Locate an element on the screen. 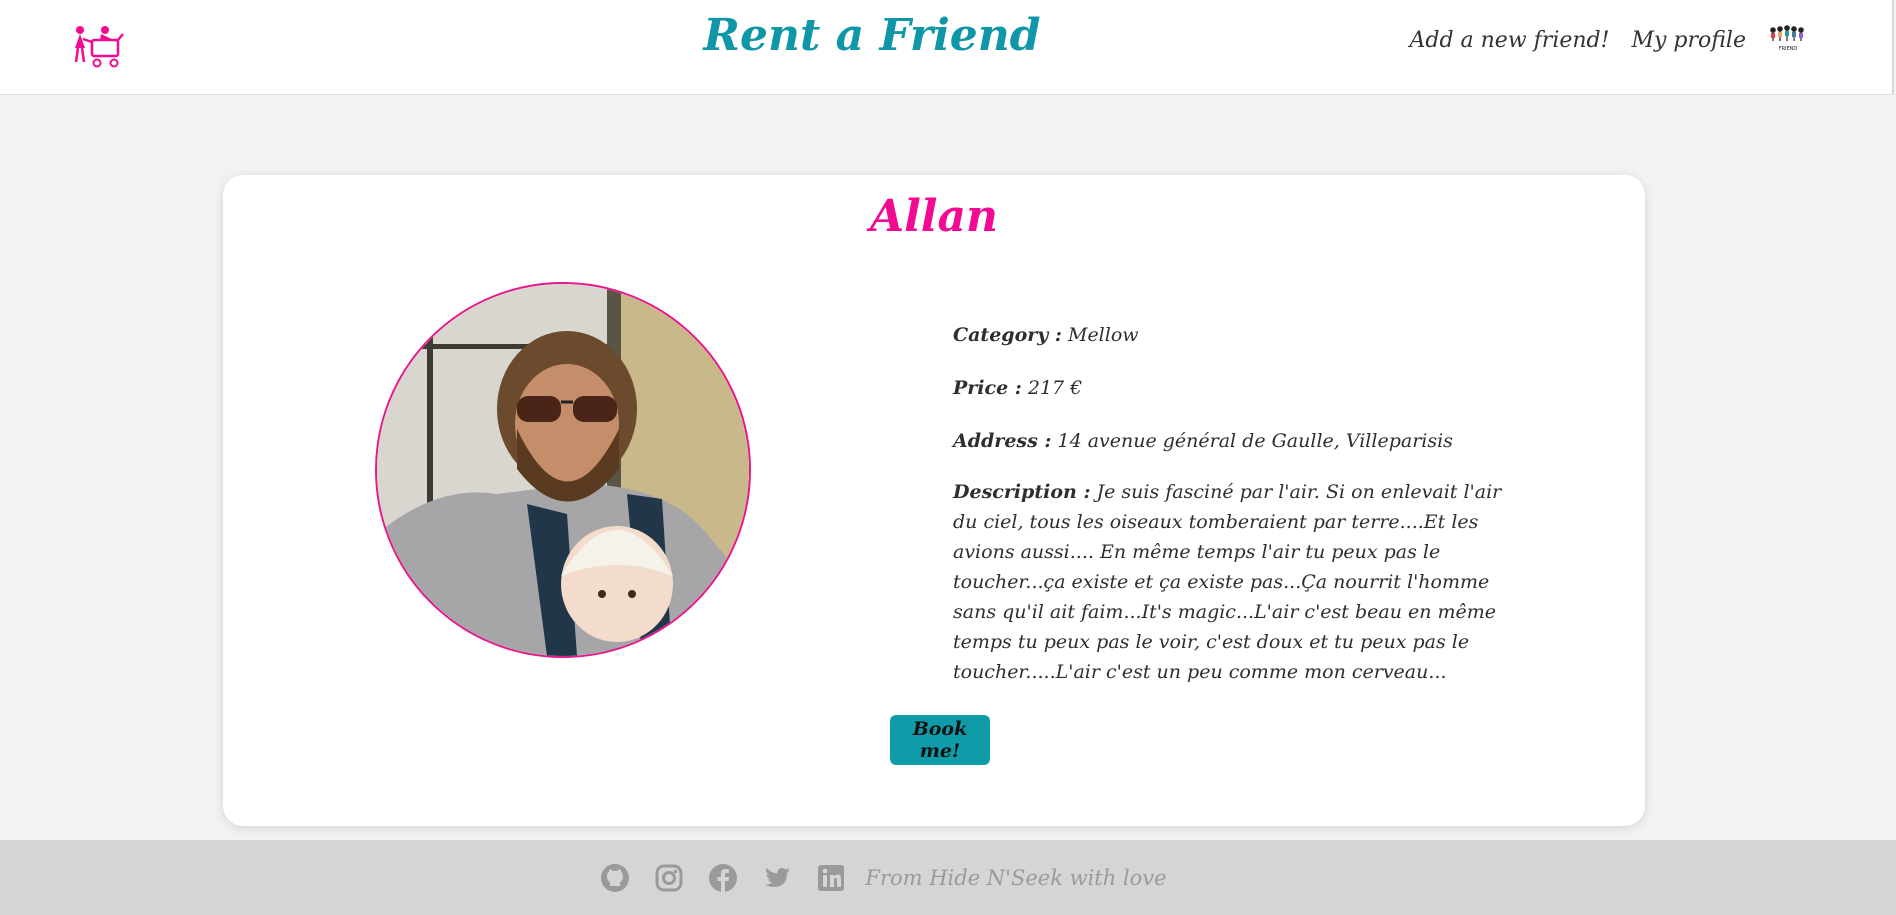 This screenshot has height=915, width=1896. footer-text: From Hide N'Seek with love is located at coordinates (1016, 877).